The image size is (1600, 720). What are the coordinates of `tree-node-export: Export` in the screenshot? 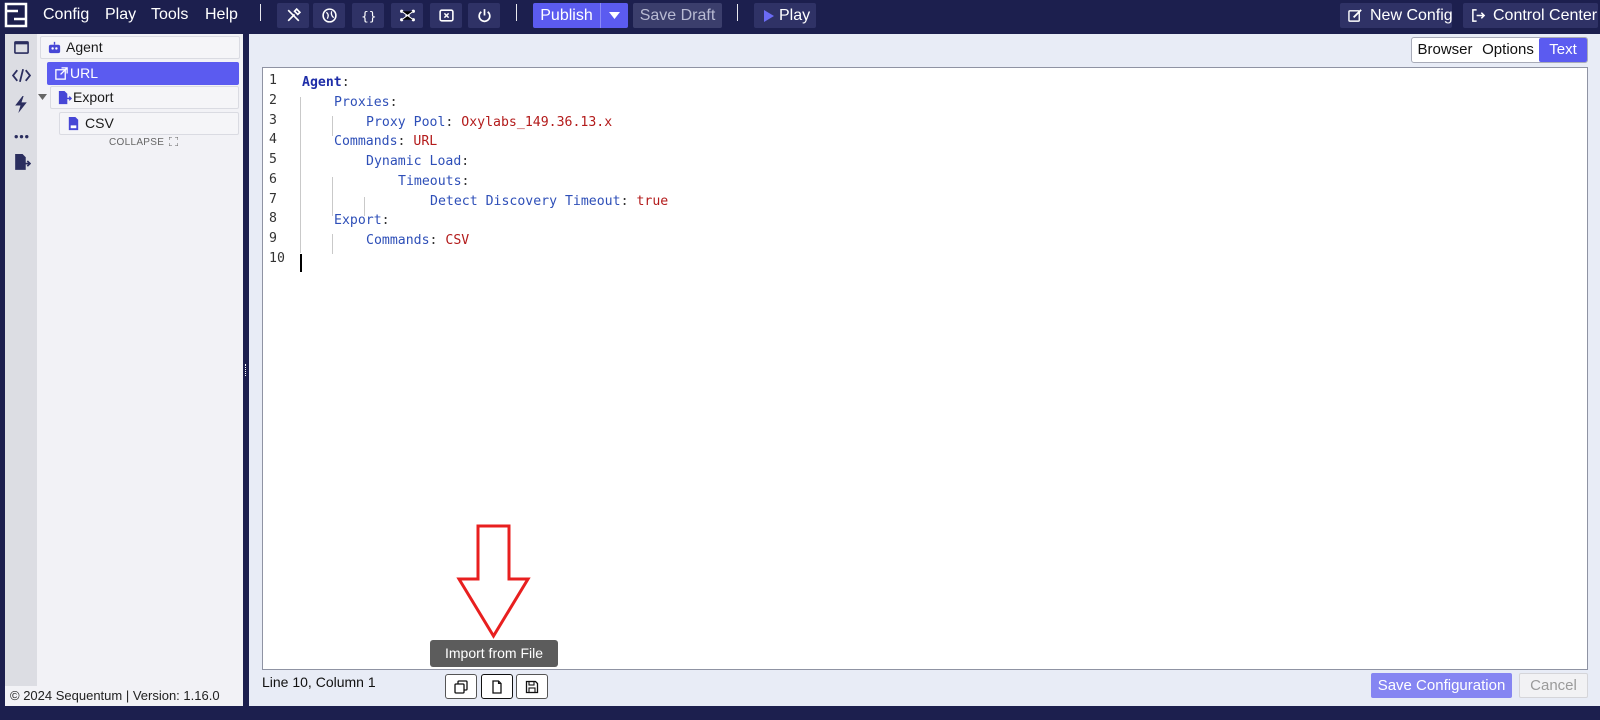 It's located at (144, 97).